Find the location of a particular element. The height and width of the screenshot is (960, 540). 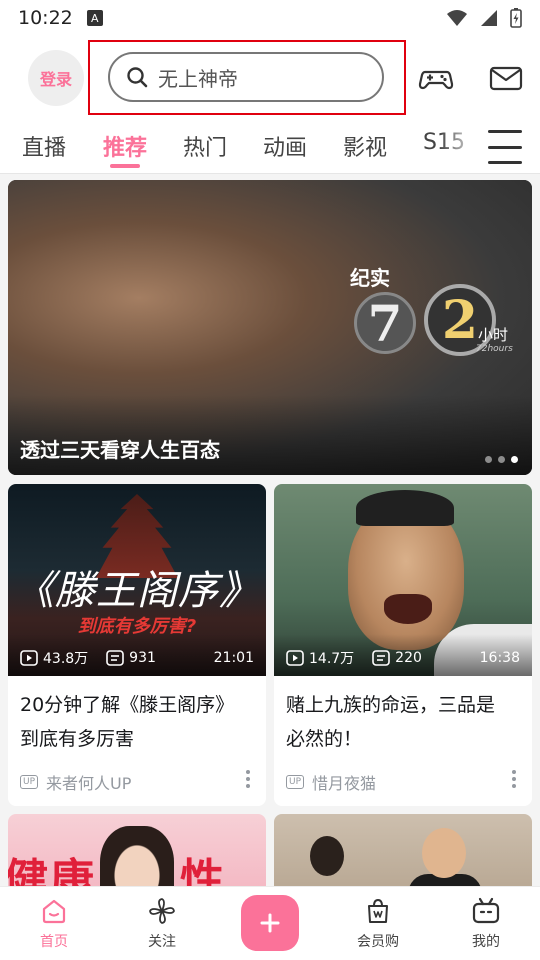

thumbnail-figure-cap is located at coordinates (405, 508).